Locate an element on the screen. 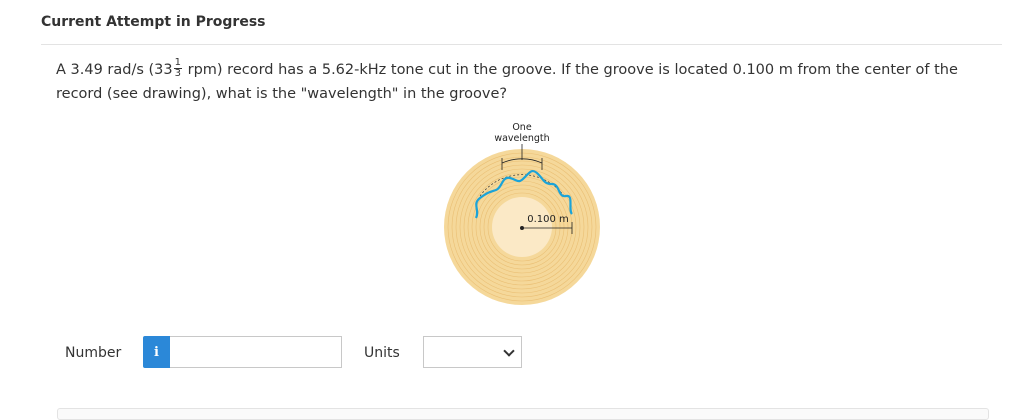  info-icon: i is located at coordinates (156, 352).